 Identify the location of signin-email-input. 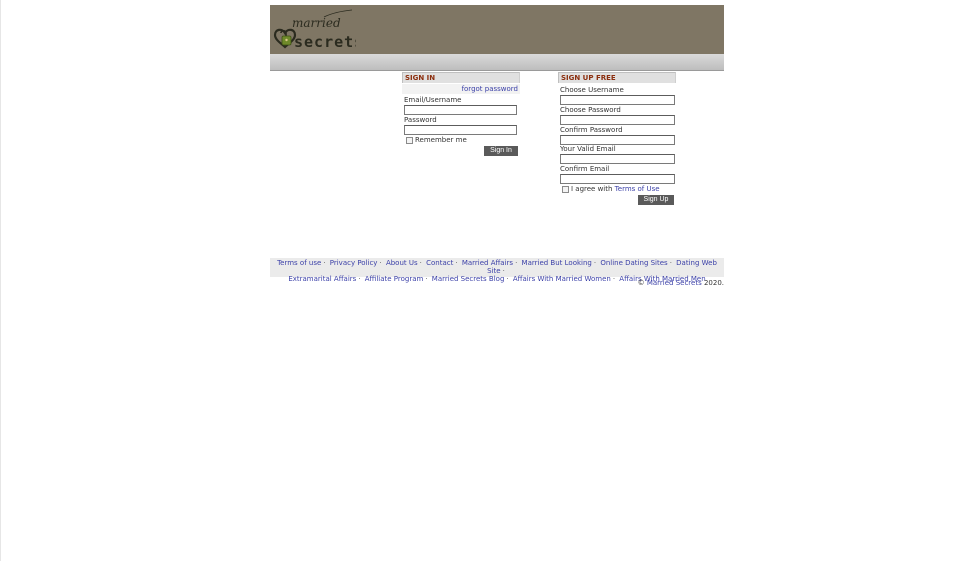
(460, 110).